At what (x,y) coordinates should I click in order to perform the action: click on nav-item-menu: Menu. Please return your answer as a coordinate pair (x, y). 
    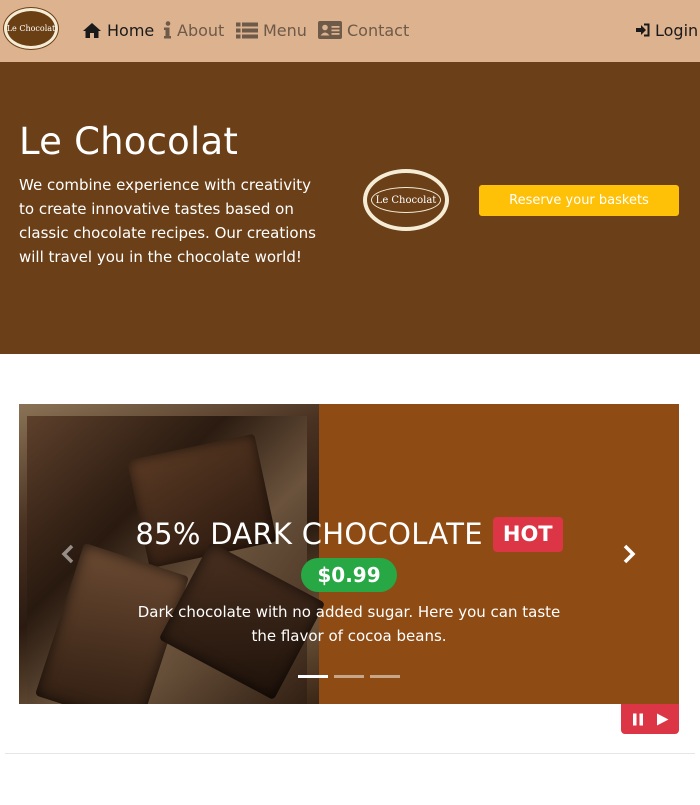
    Looking at the image, I should click on (271, 30).